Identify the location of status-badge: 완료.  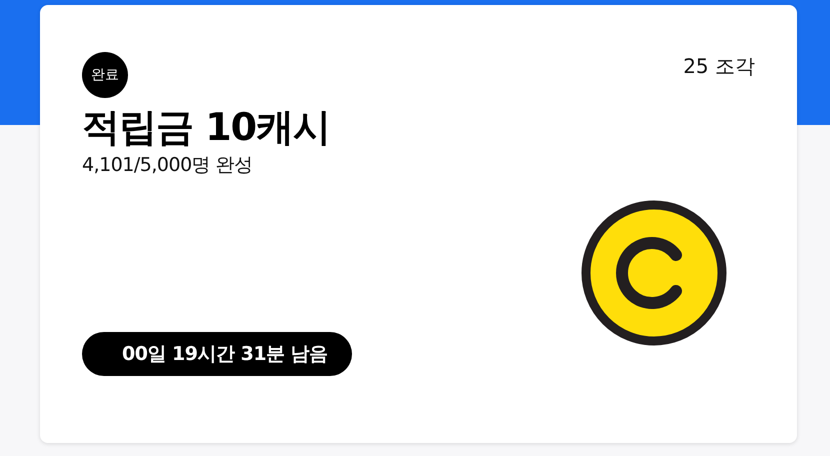
(105, 75).